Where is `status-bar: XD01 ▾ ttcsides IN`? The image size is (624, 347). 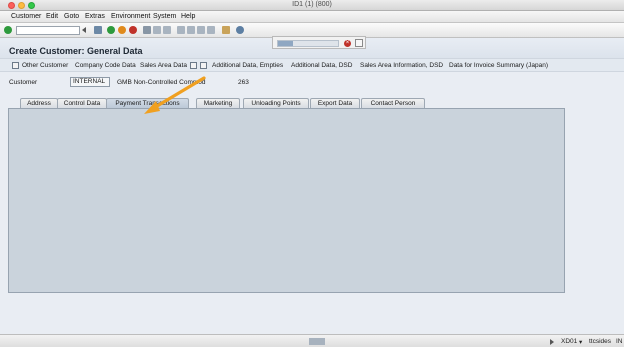 status-bar: XD01 ▾ ttcsides IN is located at coordinates (312, 340).